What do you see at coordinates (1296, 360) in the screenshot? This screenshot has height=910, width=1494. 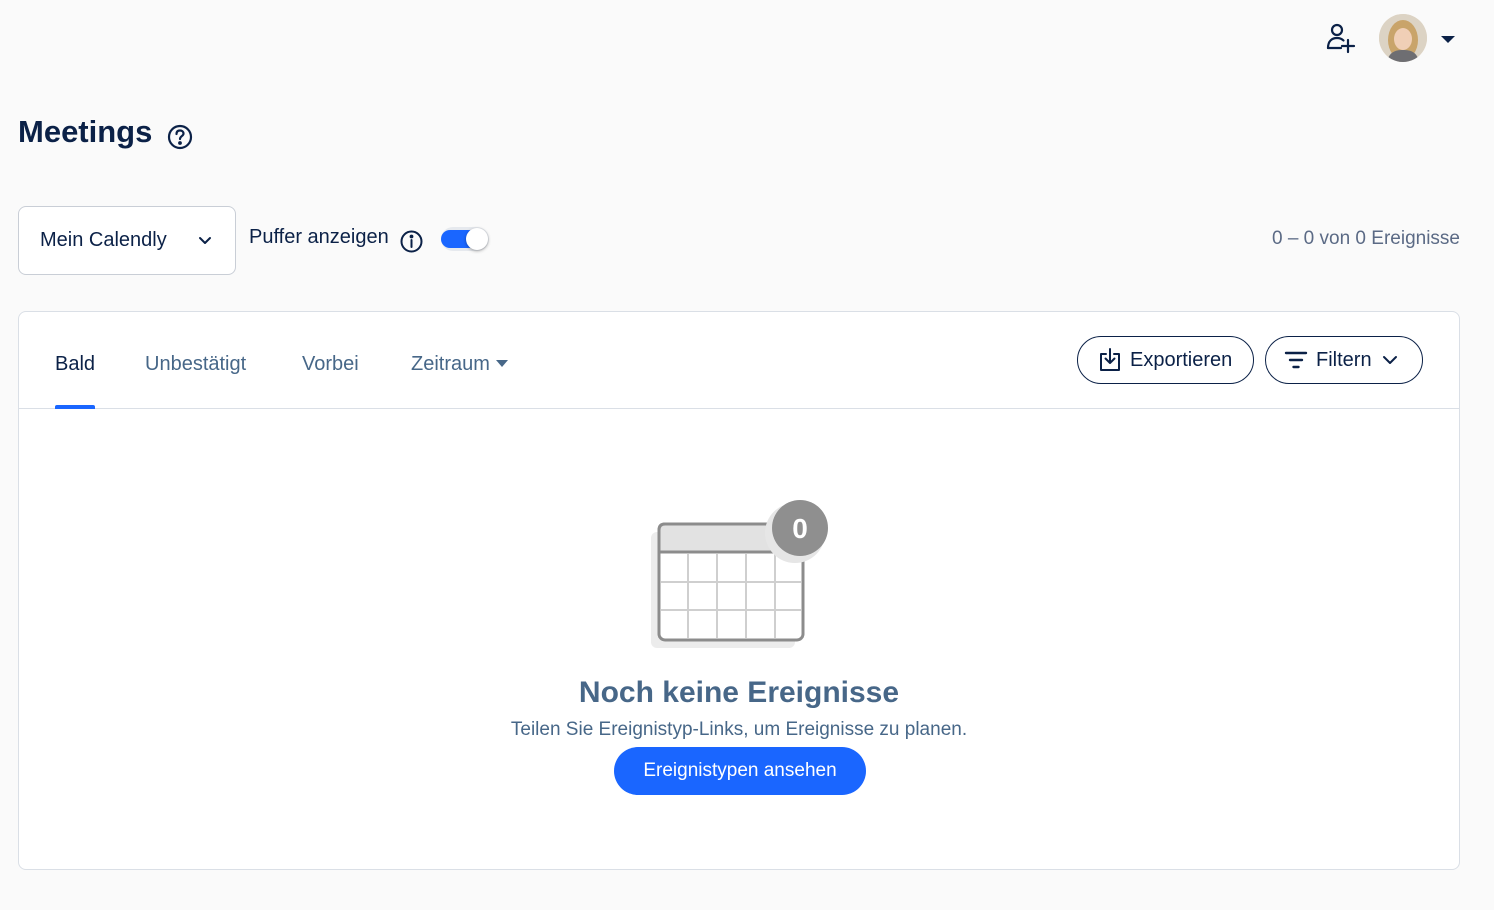 I see `filter-icon` at bounding box center [1296, 360].